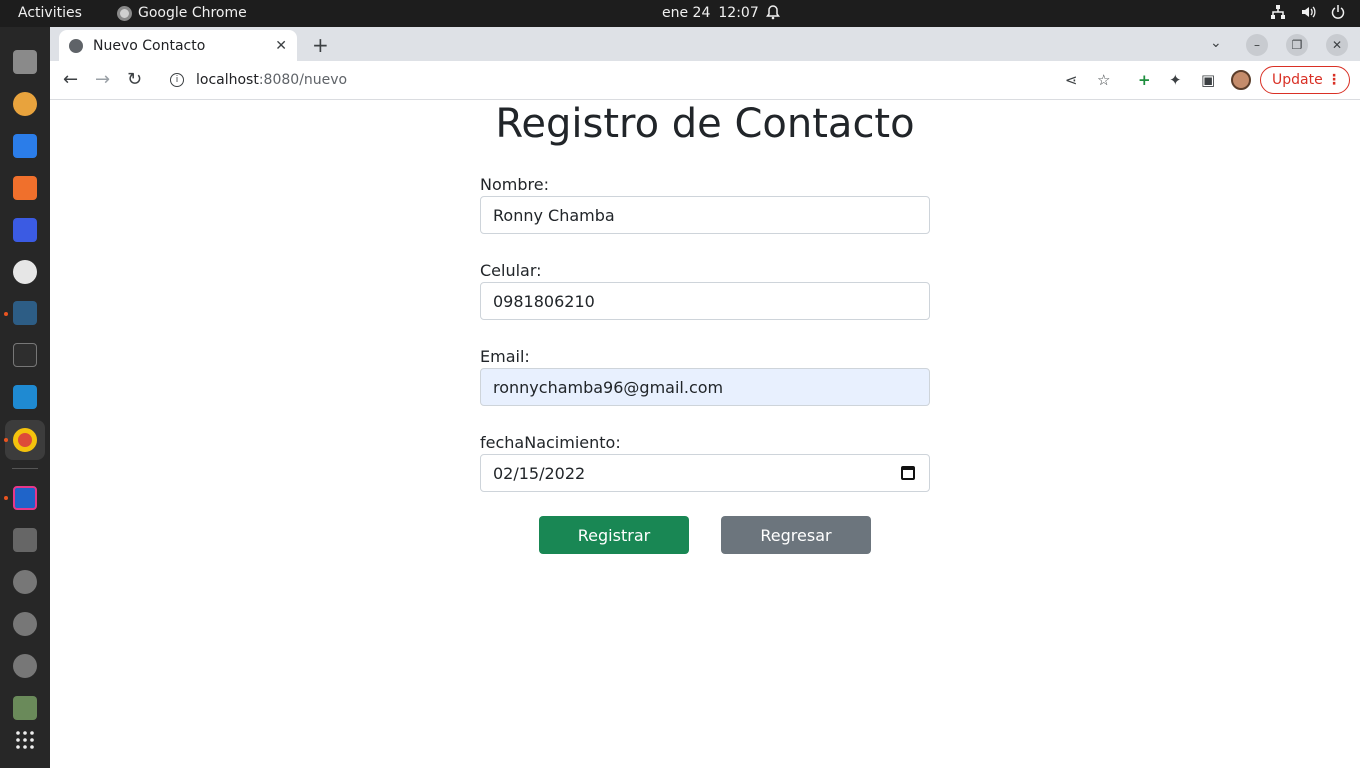  Describe the element at coordinates (614, 535) in the screenshot. I see `registrar-button: Registrar` at that location.